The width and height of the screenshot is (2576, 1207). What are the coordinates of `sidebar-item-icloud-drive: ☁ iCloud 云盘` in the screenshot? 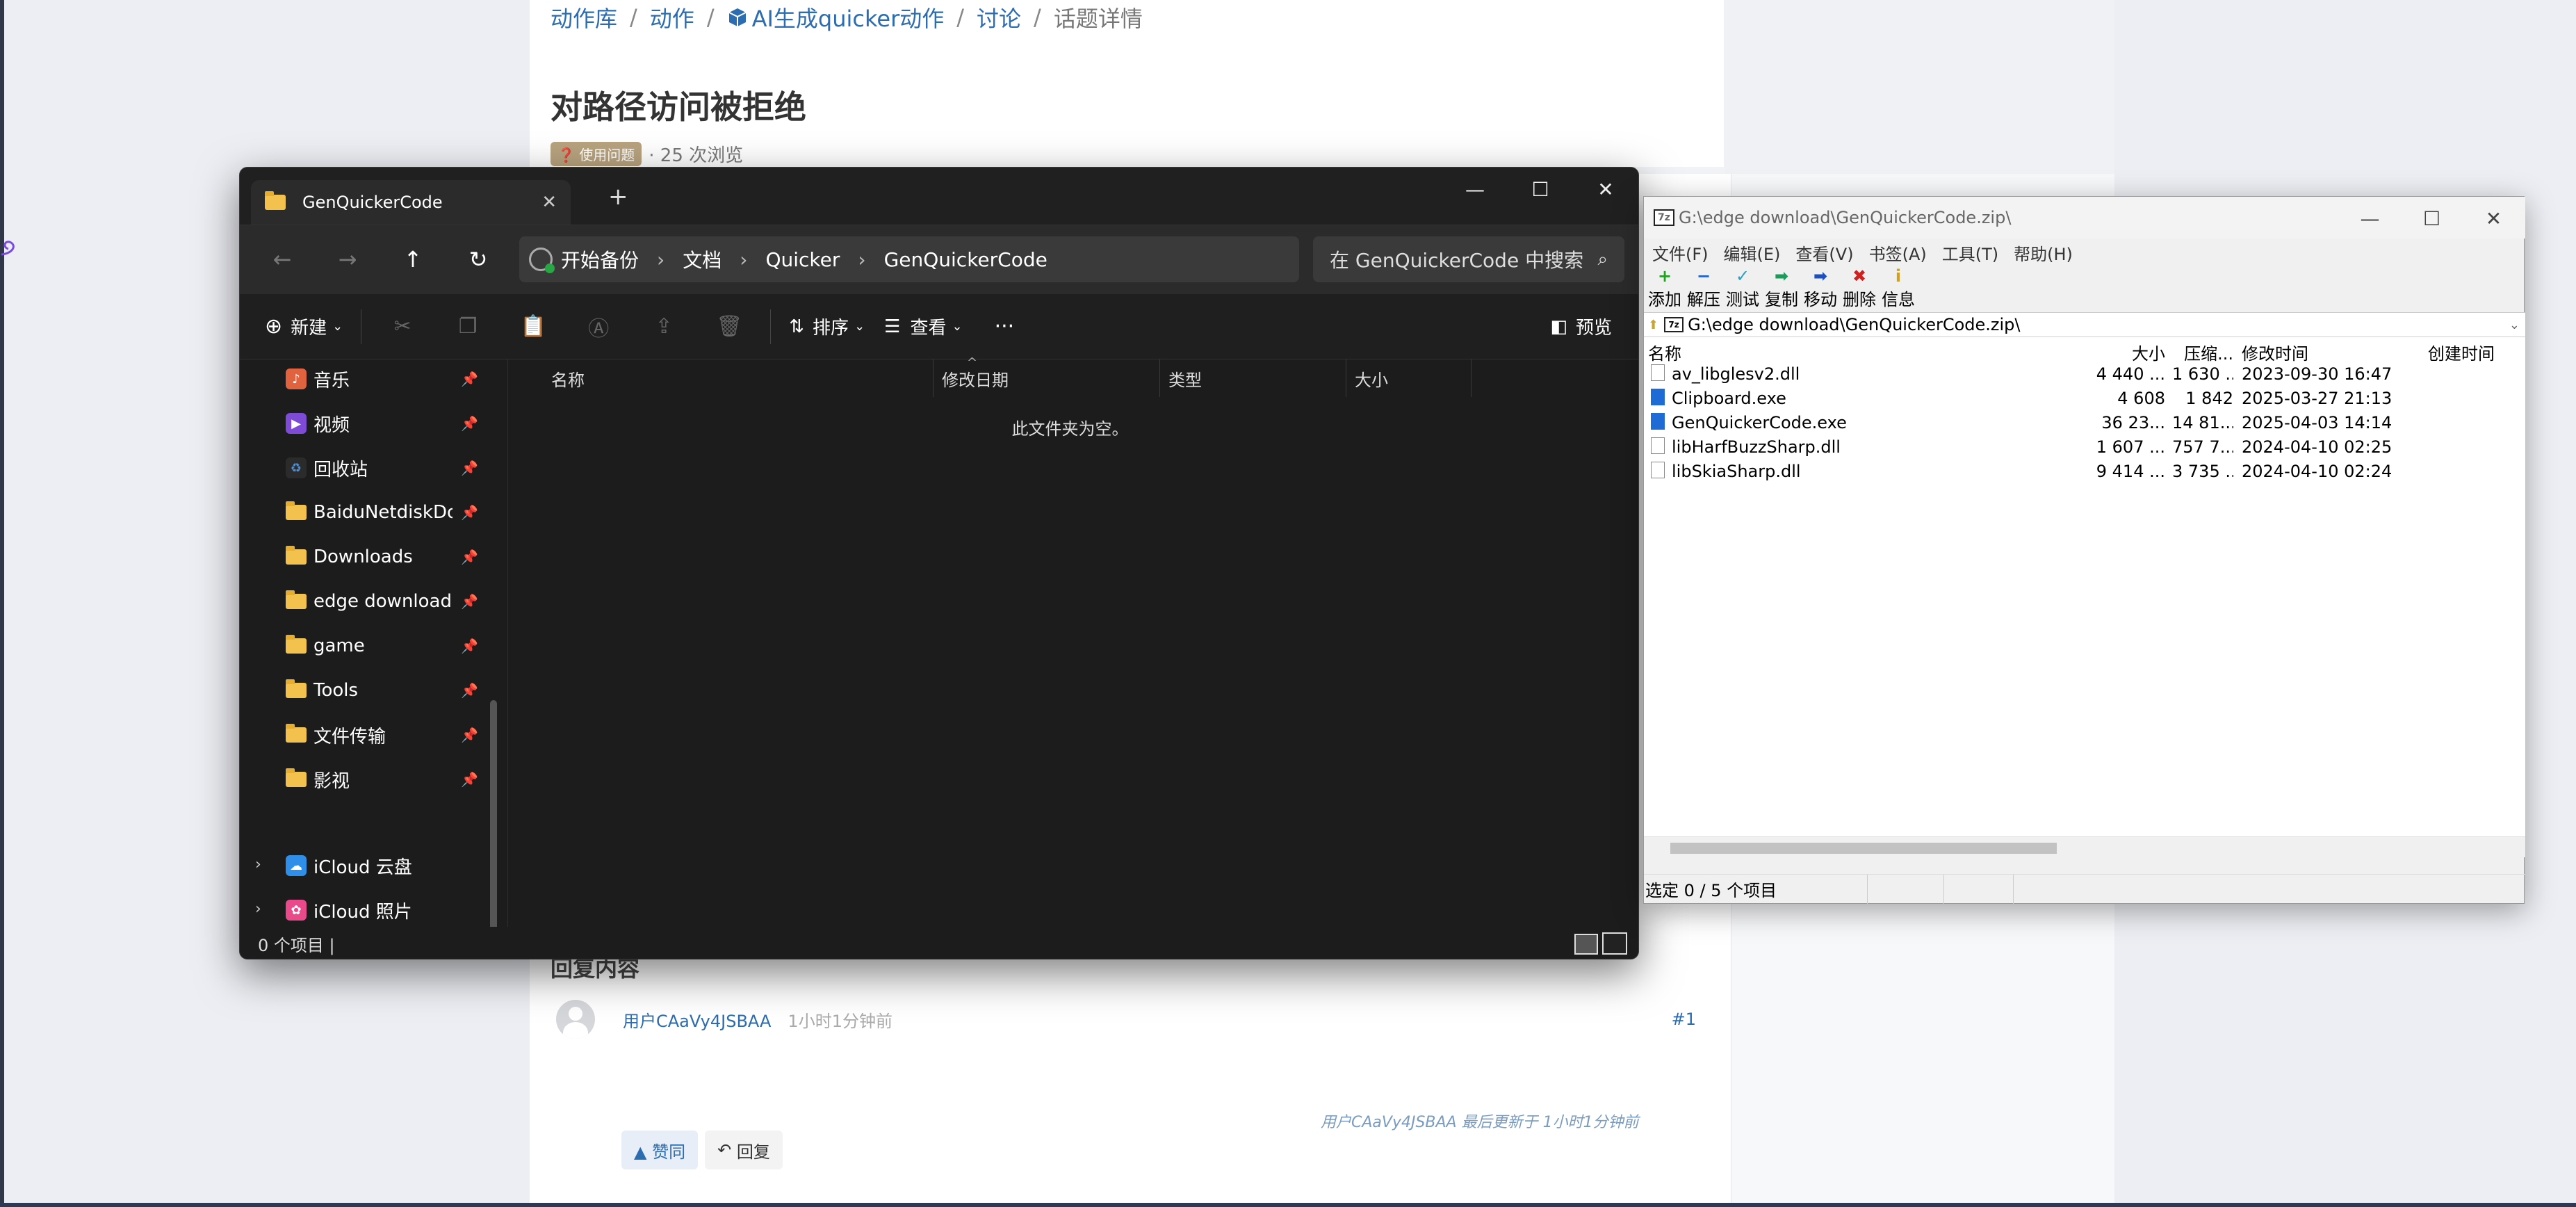 It's located at (369, 866).